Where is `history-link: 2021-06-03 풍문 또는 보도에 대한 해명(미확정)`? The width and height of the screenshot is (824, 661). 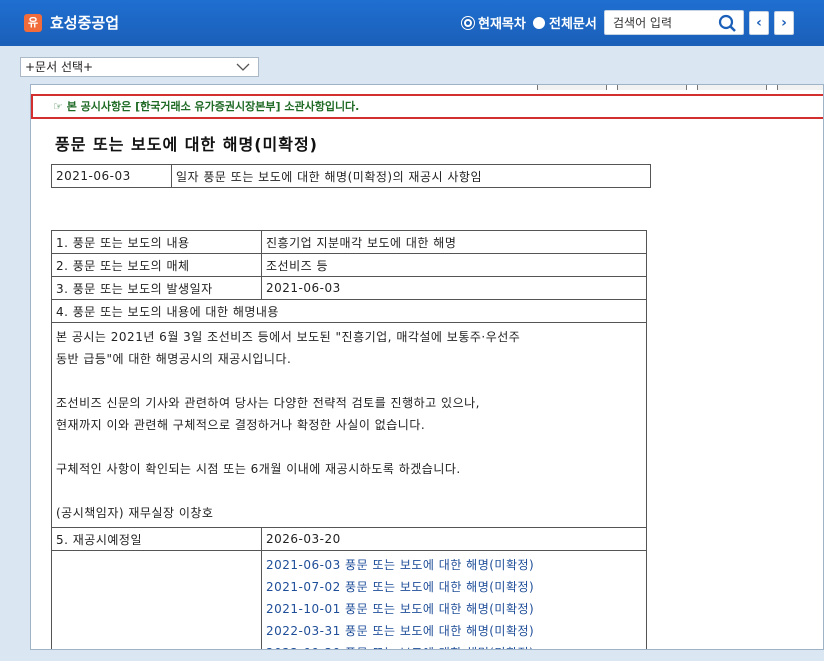 history-link: 2021-06-03 풍문 또는 보도에 대한 해명(미확정) is located at coordinates (454, 565).